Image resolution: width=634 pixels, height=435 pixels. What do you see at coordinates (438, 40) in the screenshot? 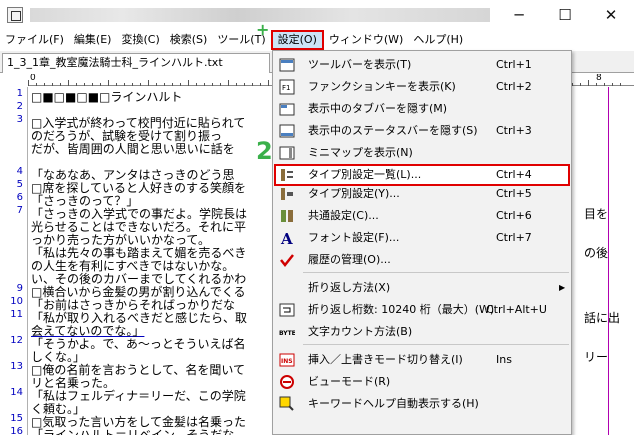
I see `menu-help: ヘルプ(H)` at bounding box center [438, 40].